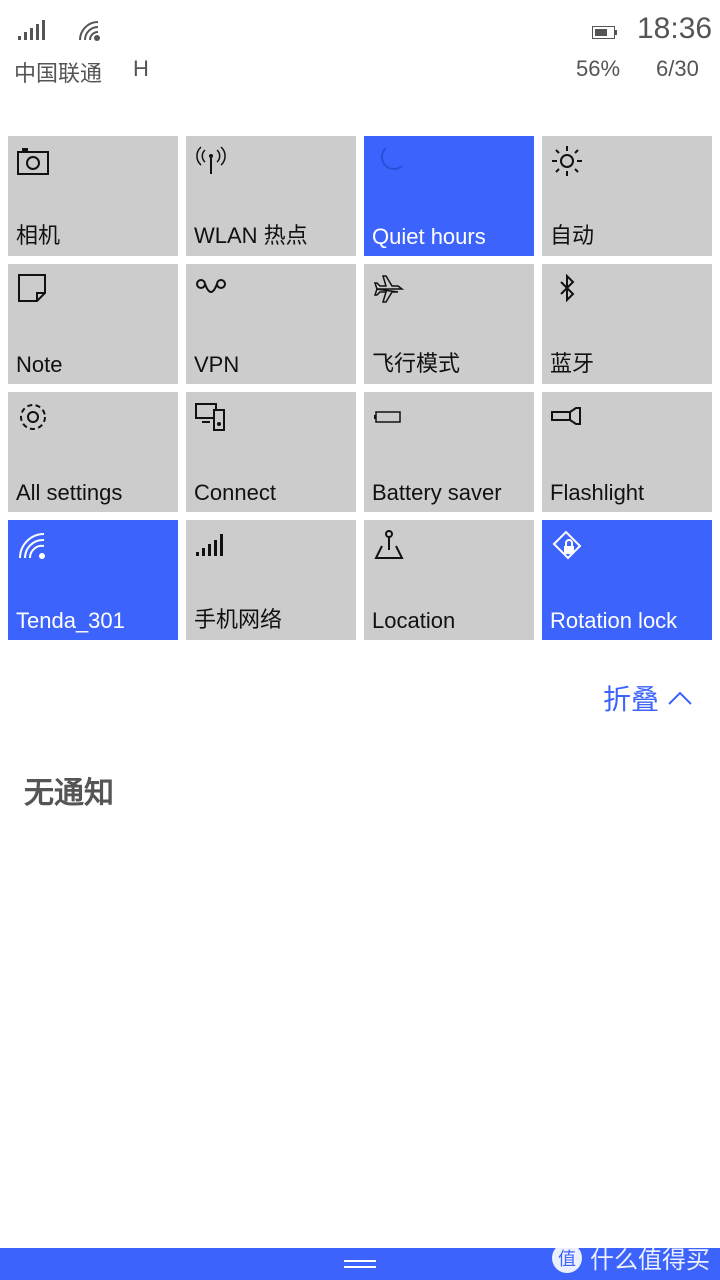 Image resolution: width=720 pixels, height=1280 pixels. Describe the element at coordinates (572, 363) in the screenshot. I see `tile-label: 蓝牙` at that location.